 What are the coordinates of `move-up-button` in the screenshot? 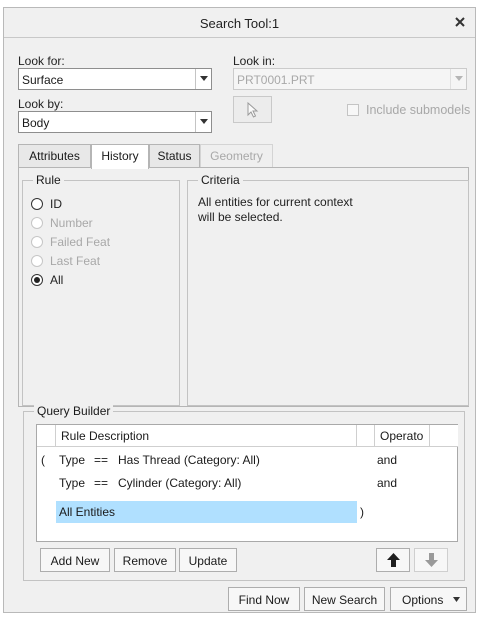 It's located at (393, 560).